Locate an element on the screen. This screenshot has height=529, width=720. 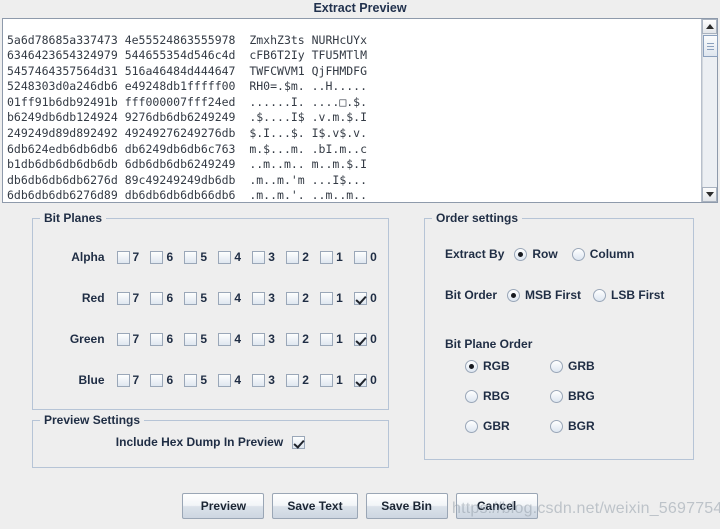
bit-plane-cell-green-3: 3 is located at coordinates (269, 339).